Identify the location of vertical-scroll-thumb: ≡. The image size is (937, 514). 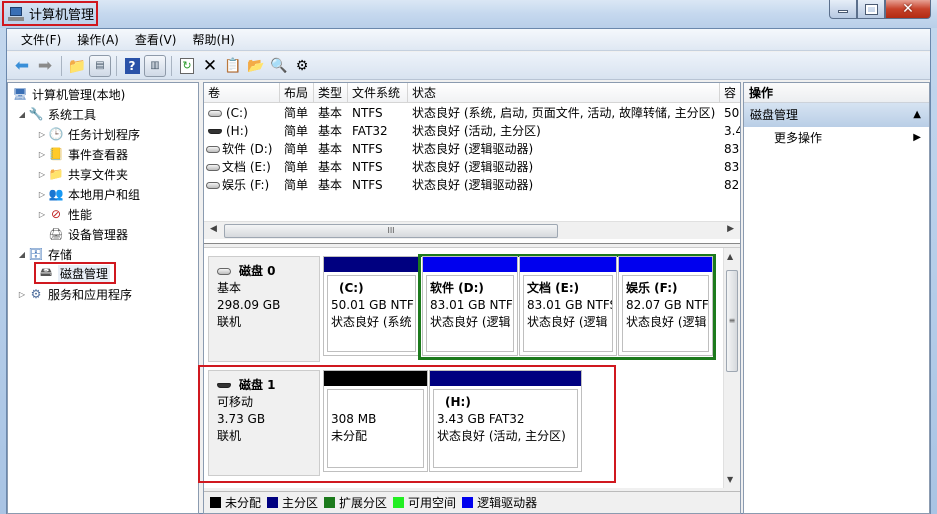
(732, 321).